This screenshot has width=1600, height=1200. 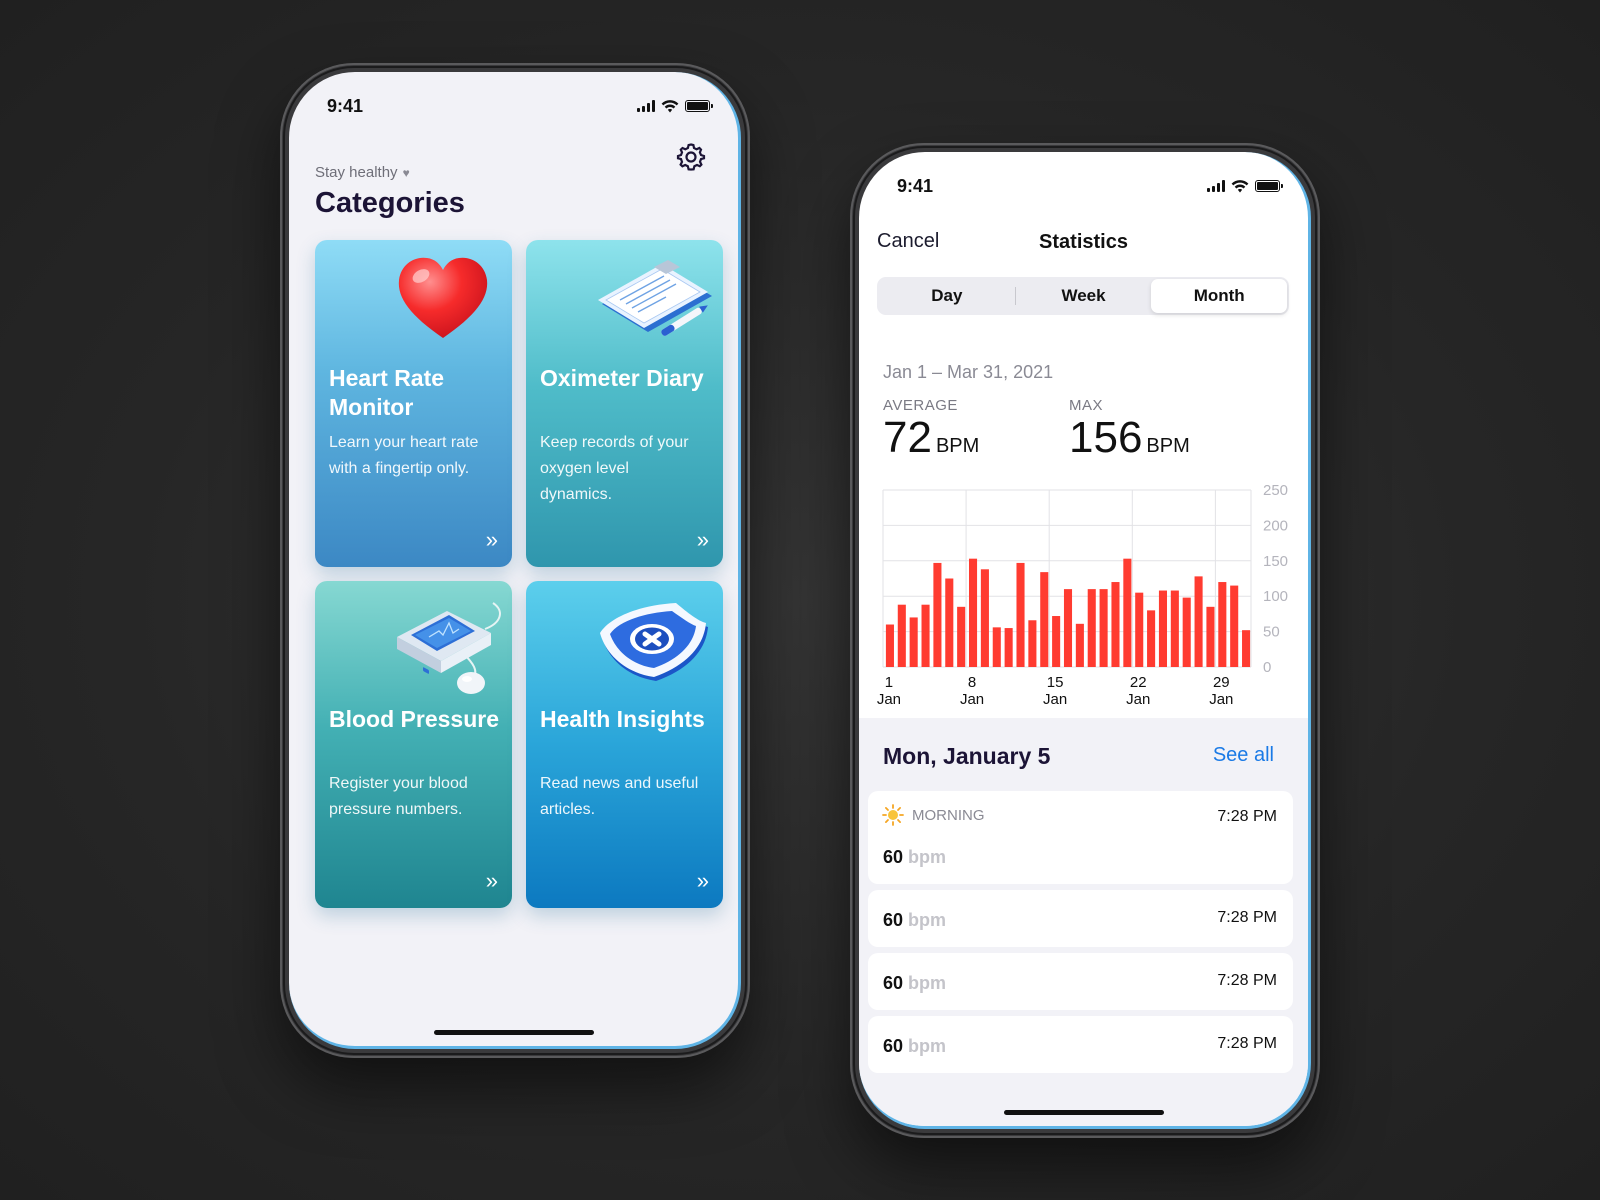 I want to click on day-title: Mon, January 5, so click(x=967, y=756).